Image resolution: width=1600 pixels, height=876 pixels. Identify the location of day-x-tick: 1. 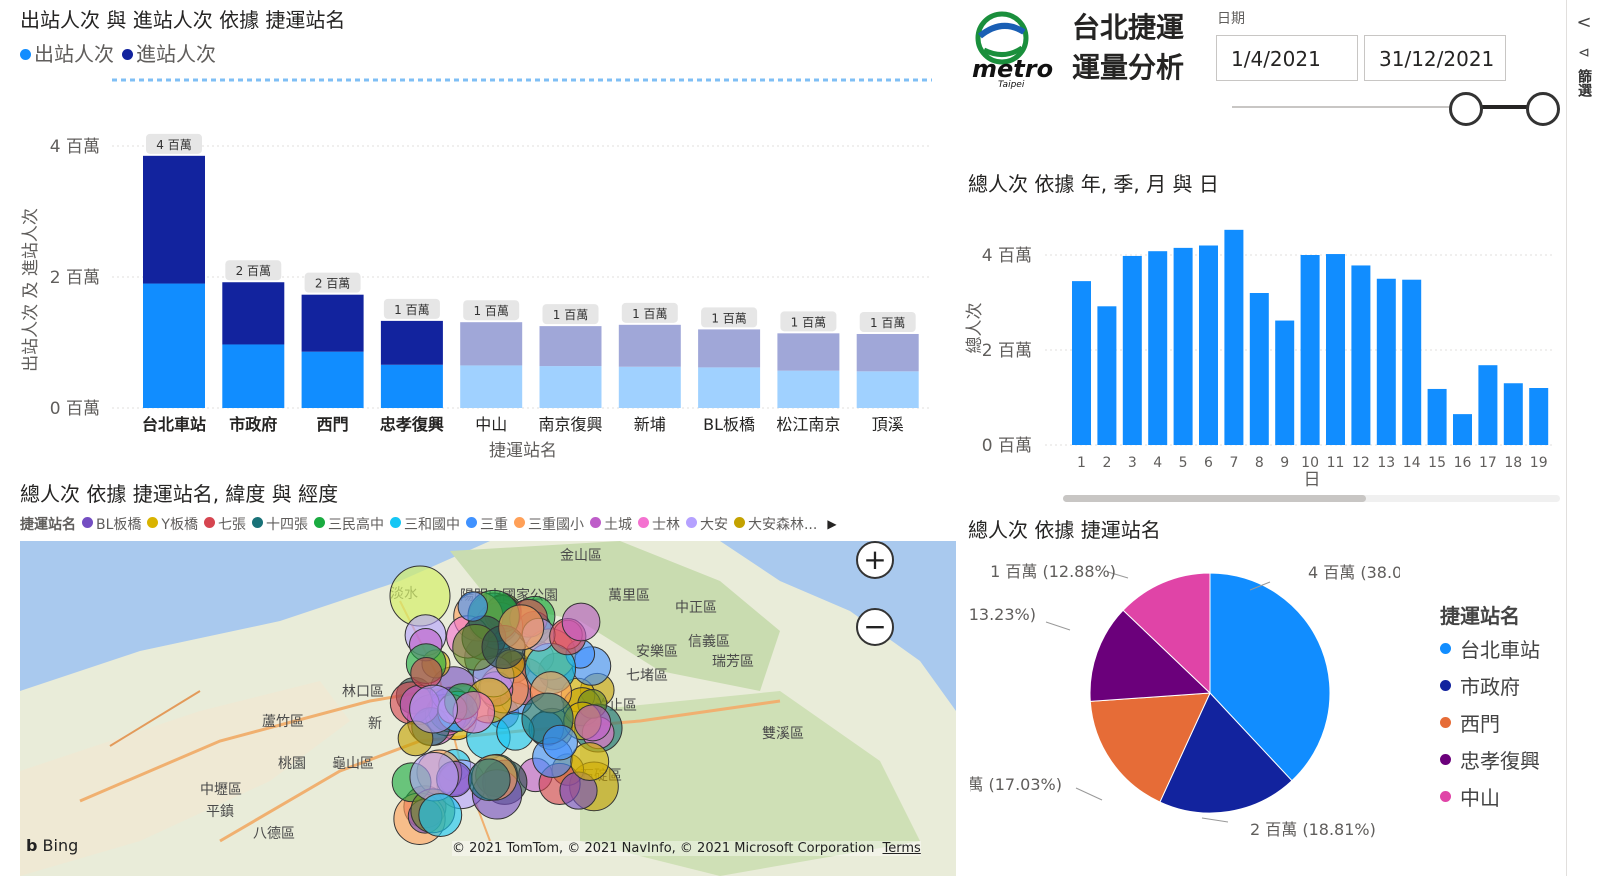
(1081, 463).